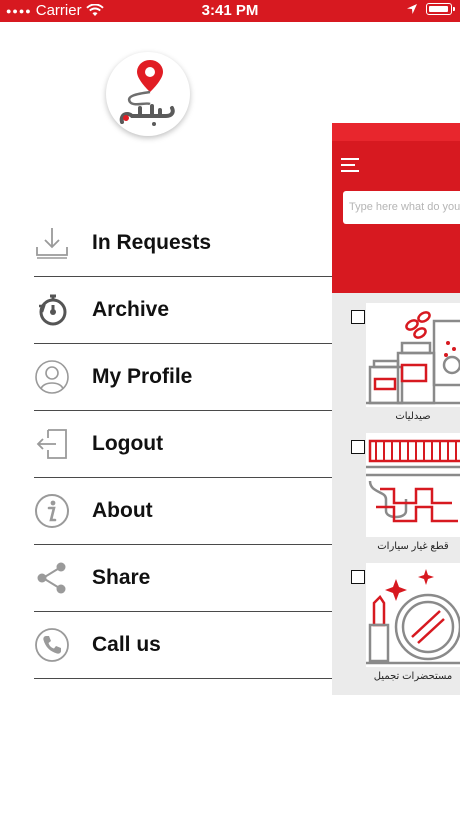  I want to click on phone-icon, so click(52, 645).